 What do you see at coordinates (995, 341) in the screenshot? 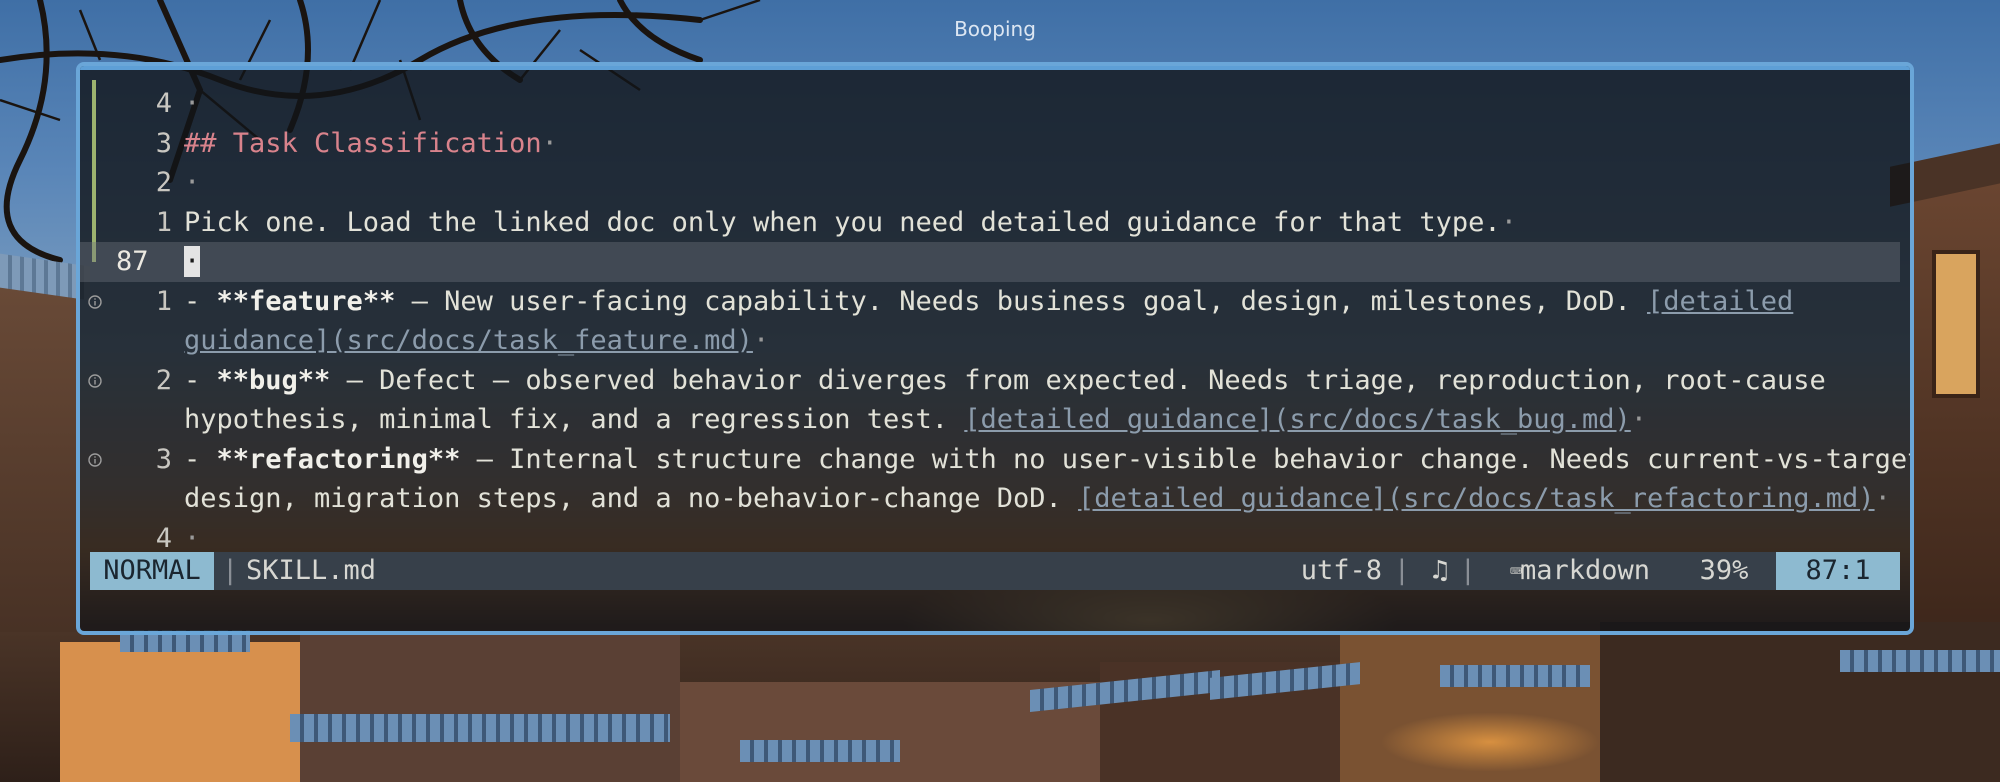
I see `wrapped-line: guidance](src/docs/task_feature.md)·` at bounding box center [995, 341].